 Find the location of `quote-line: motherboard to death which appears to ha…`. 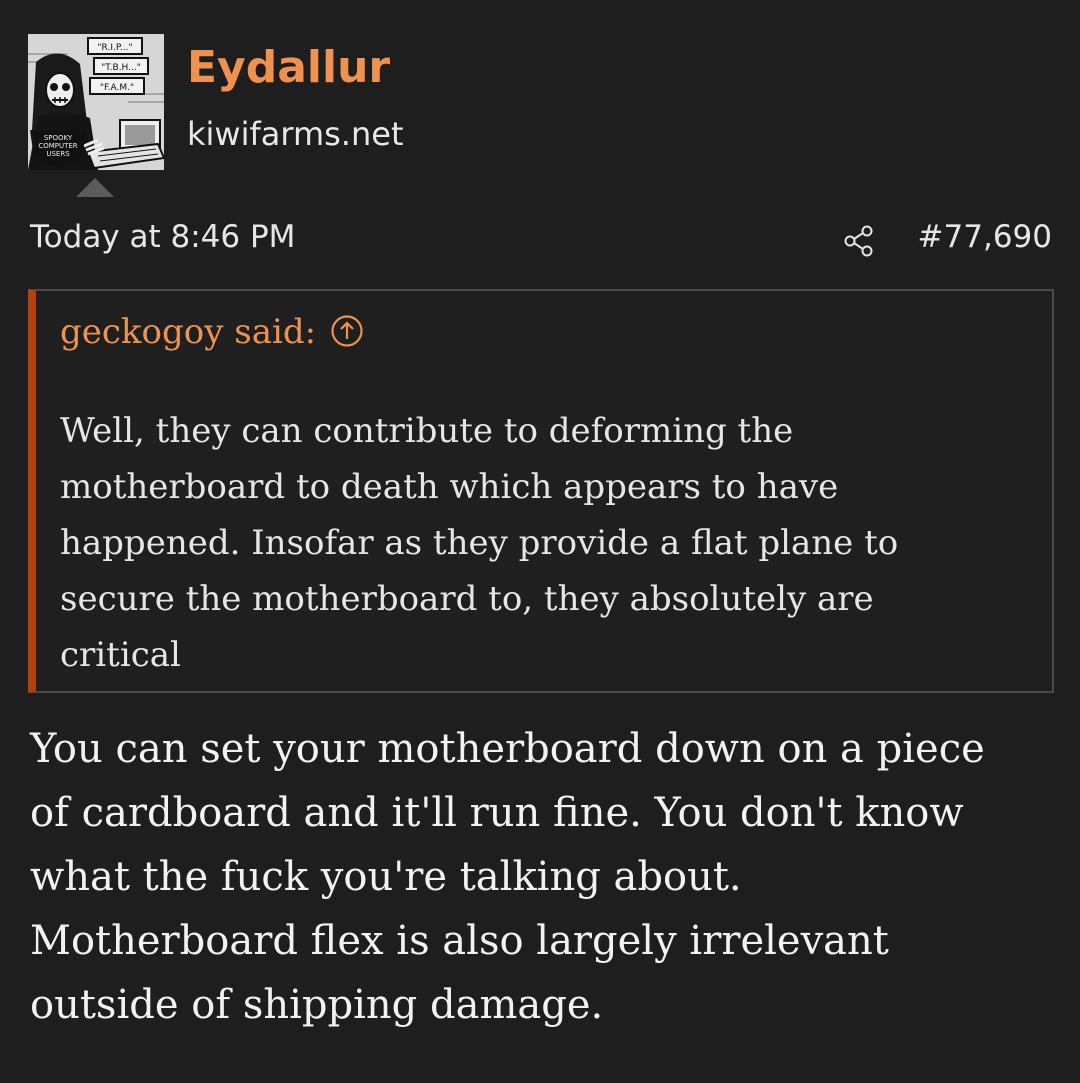

quote-line: motherboard to death which appears to ha… is located at coordinates (449, 487).